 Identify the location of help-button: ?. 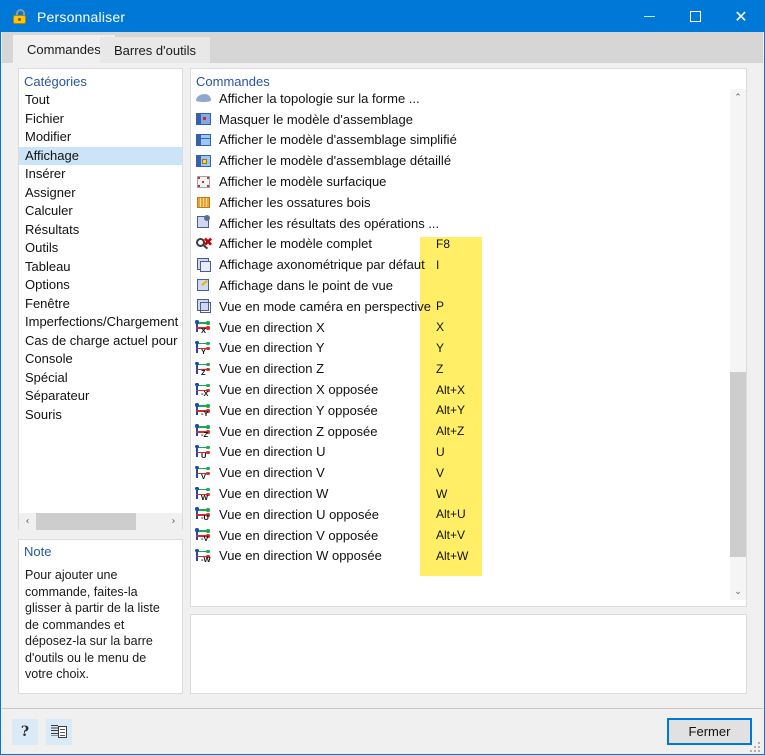
(25, 732).